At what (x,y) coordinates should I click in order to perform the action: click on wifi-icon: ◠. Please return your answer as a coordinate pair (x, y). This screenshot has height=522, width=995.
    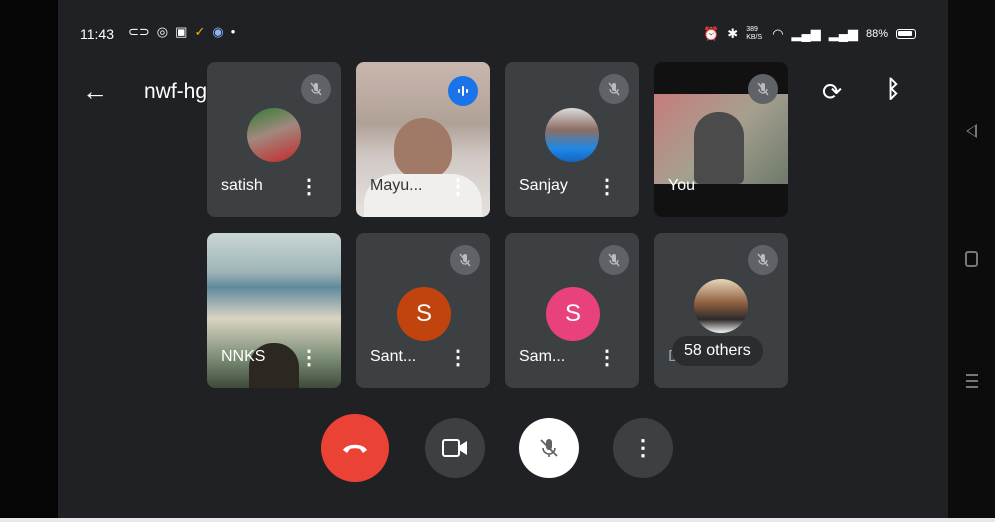
    Looking at the image, I should click on (778, 33).